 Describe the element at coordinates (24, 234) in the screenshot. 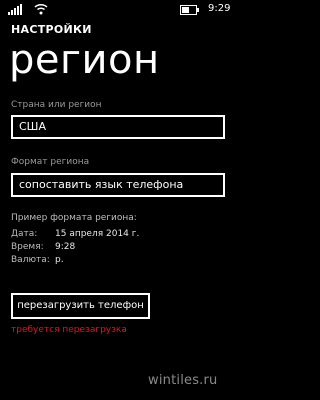

I see `date-label: Дата:` at that location.